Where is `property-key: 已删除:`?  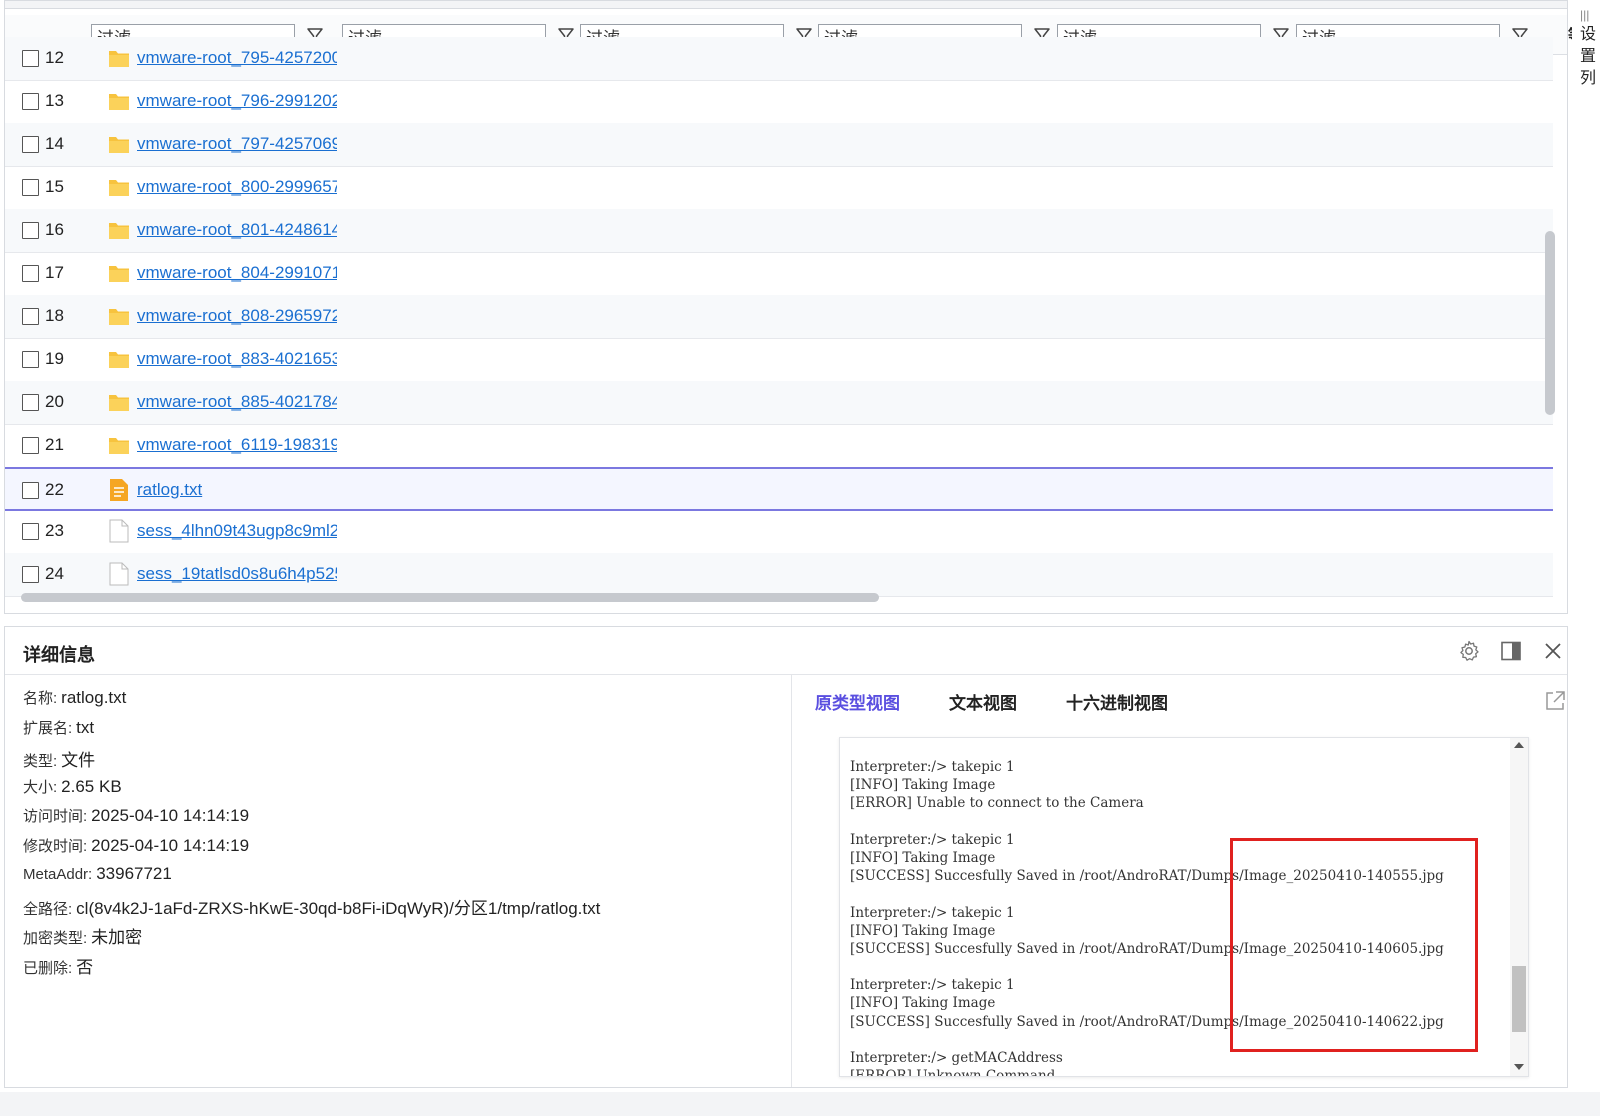 property-key: 已删除: is located at coordinates (48, 968).